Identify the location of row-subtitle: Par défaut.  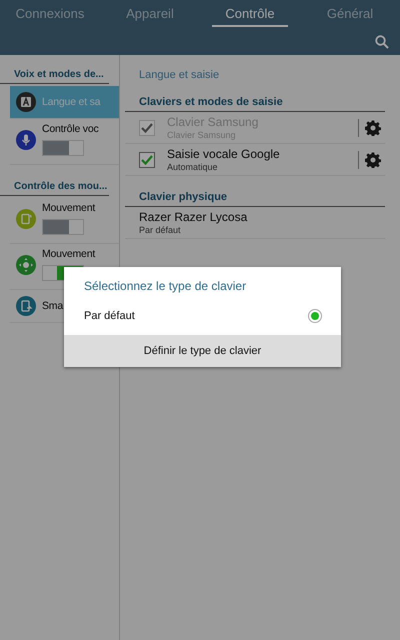
(160, 230).